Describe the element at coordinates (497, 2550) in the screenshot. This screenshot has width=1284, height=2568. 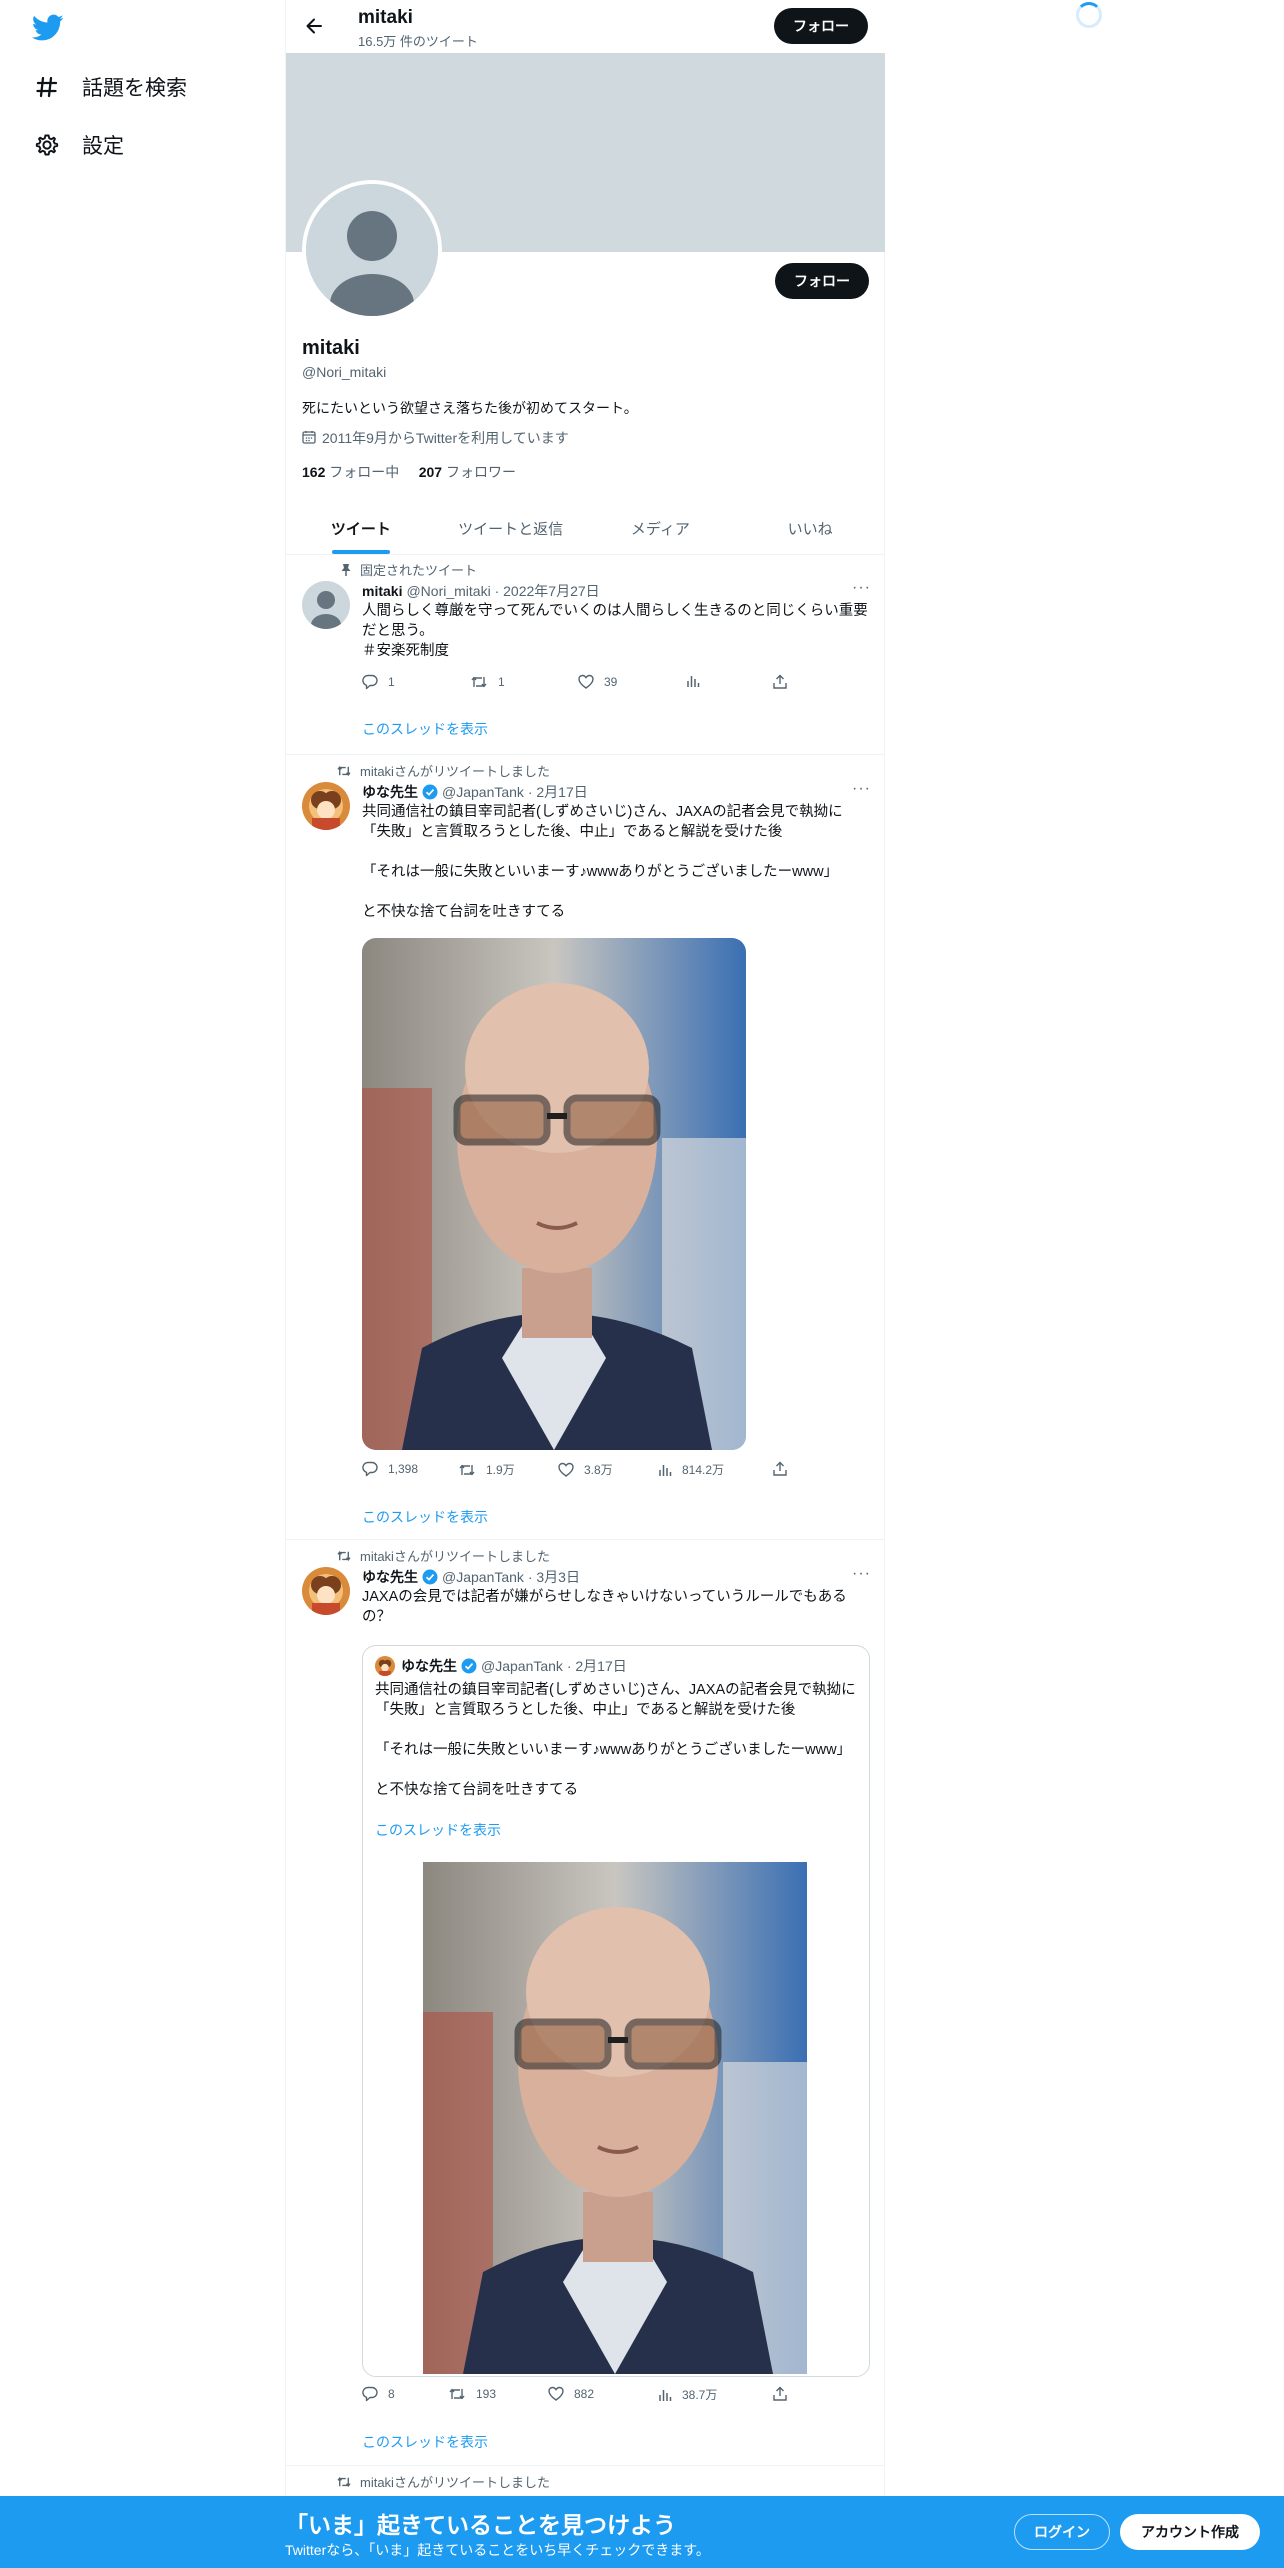
I see `signup-prompt-subtitle: Twitterなら、「いま」起きていることをいち早くチェックできます。` at that location.